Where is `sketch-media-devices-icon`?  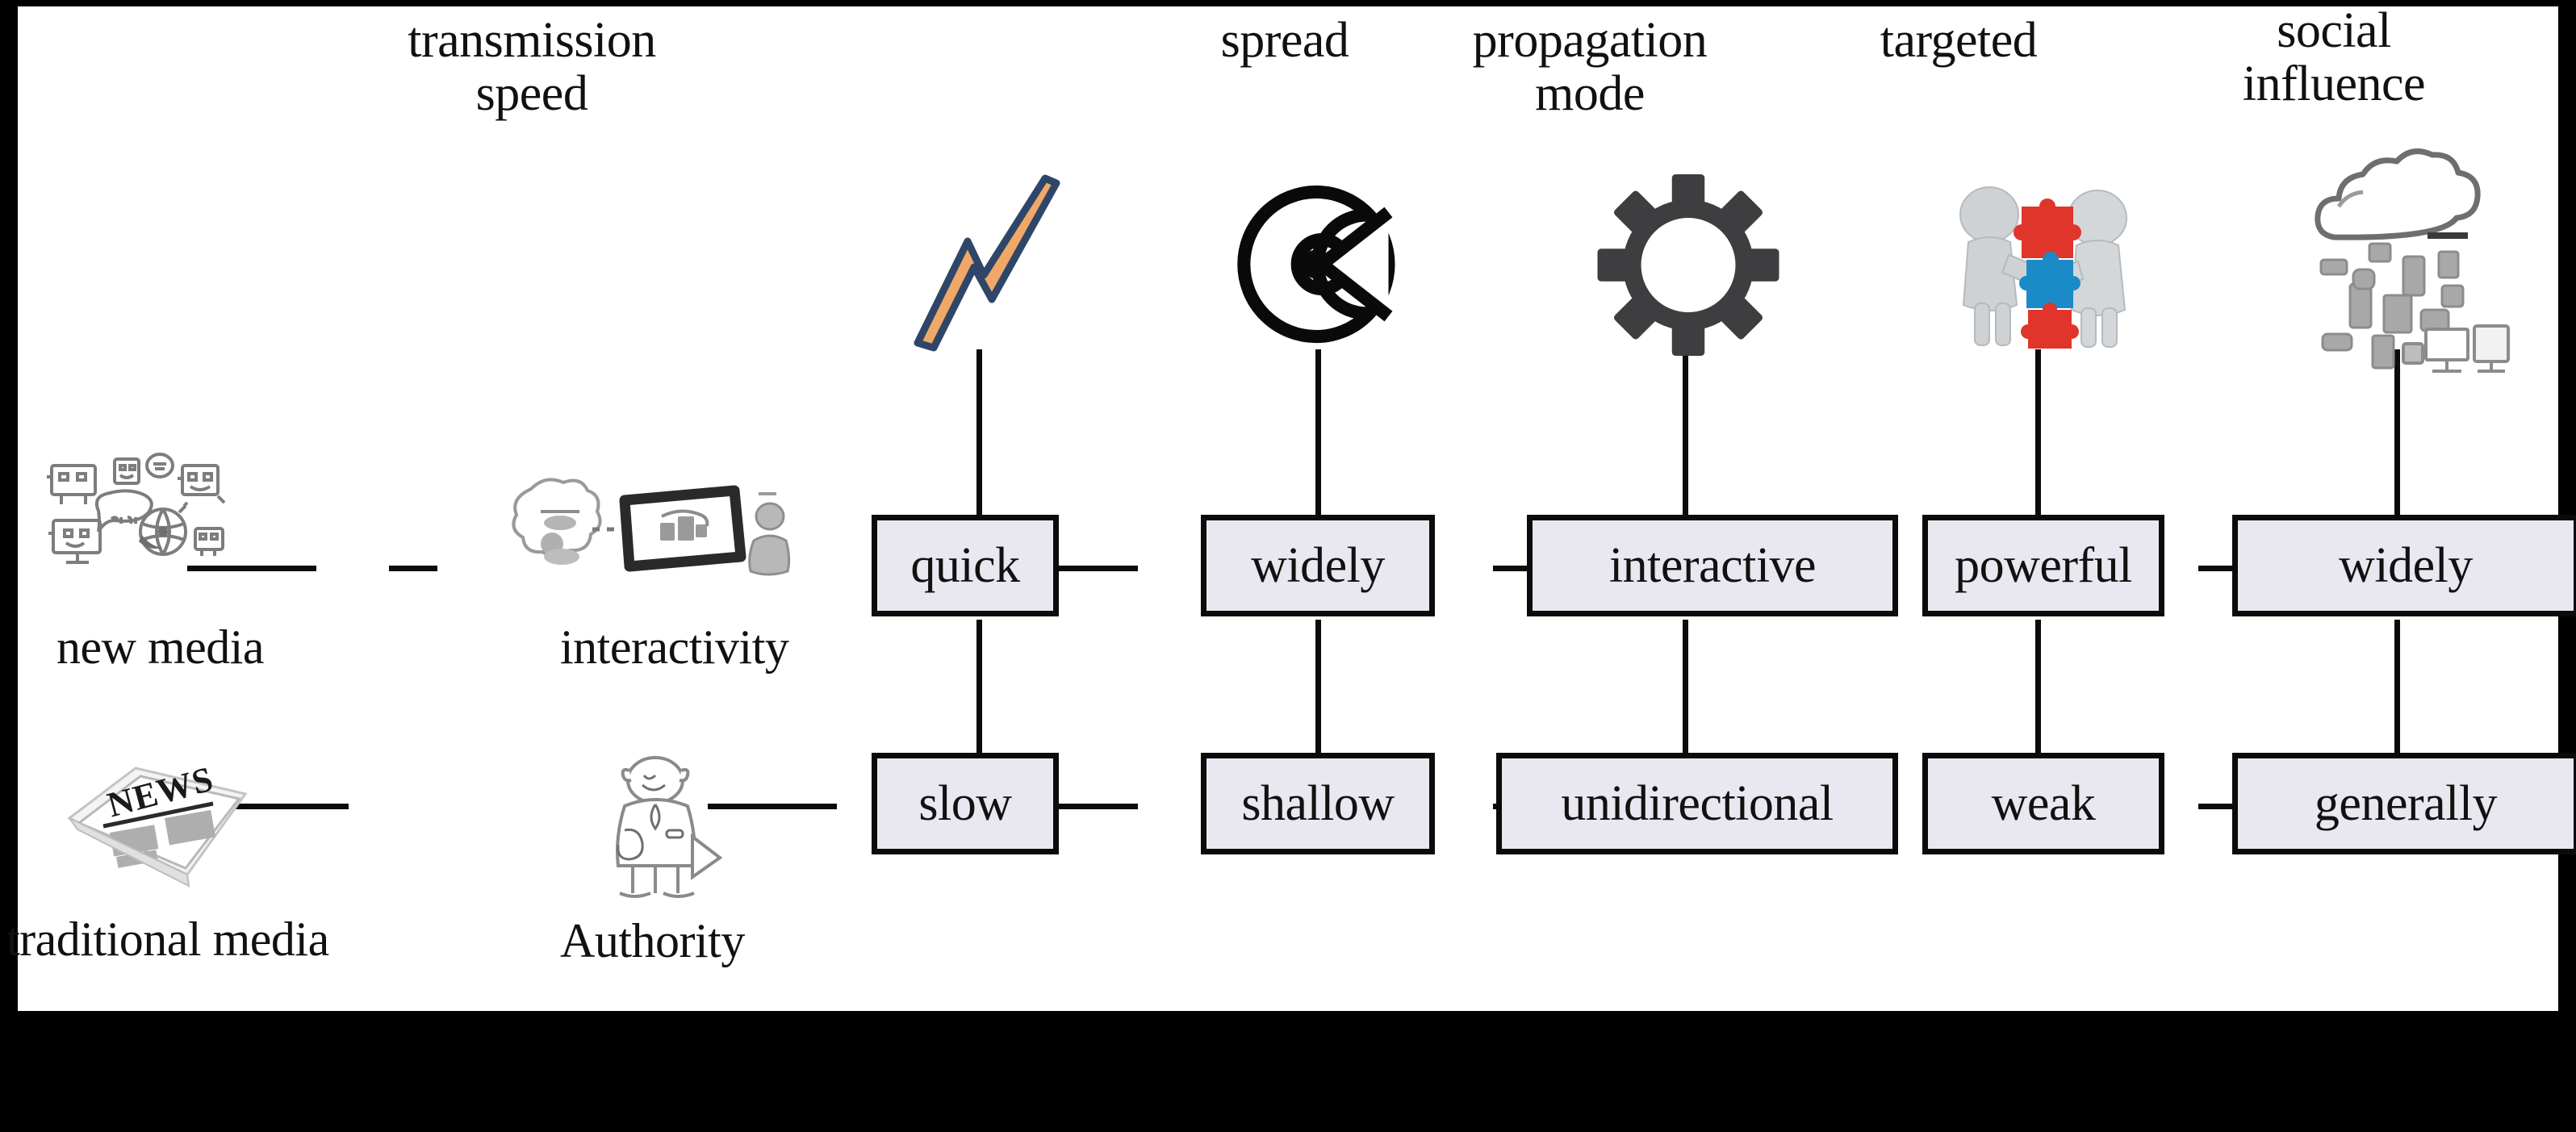 sketch-media-devices-icon is located at coordinates (133, 516).